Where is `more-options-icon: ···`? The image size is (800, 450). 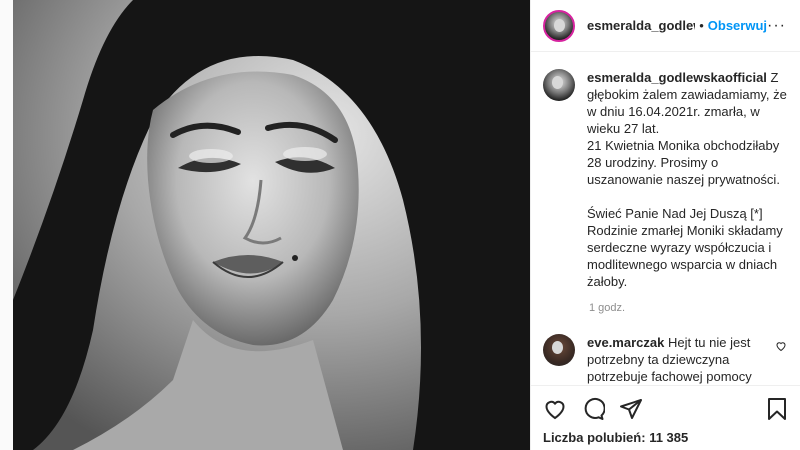
more-options-icon: ··· is located at coordinates (777, 26).